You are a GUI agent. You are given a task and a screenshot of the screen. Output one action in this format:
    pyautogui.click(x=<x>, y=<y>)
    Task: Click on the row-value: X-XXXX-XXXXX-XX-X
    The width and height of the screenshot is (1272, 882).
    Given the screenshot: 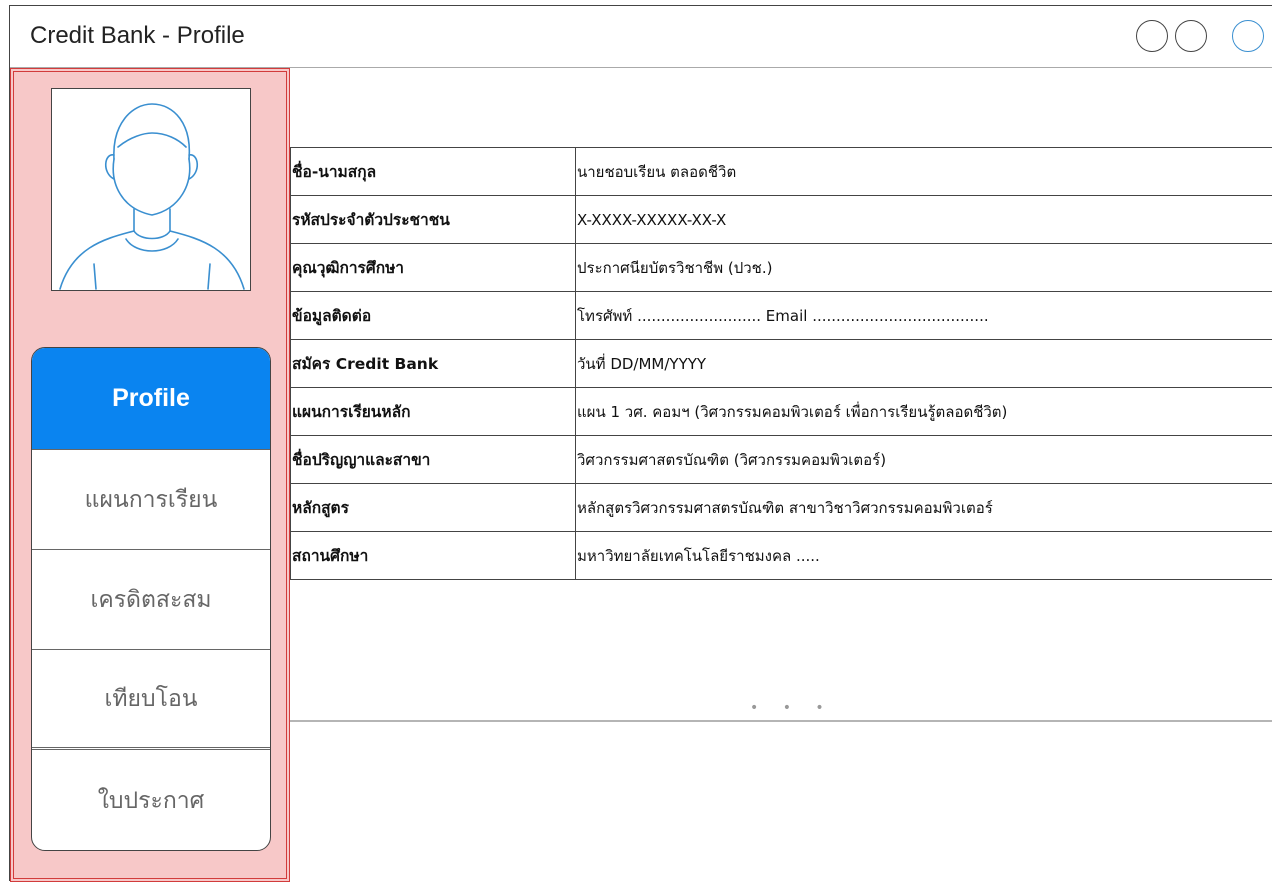 What is the action you would take?
    pyautogui.click(x=924, y=220)
    